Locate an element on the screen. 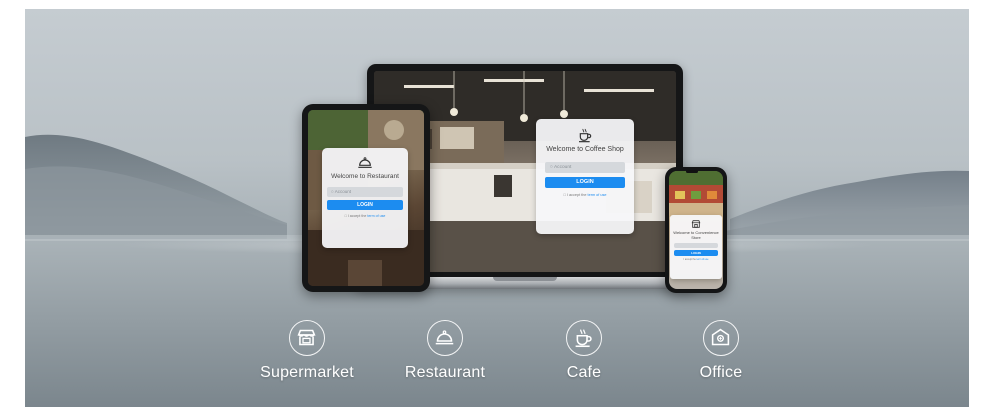 The width and height of the screenshot is (994, 407). category-label: Cafe is located at coordinates (584, 372).